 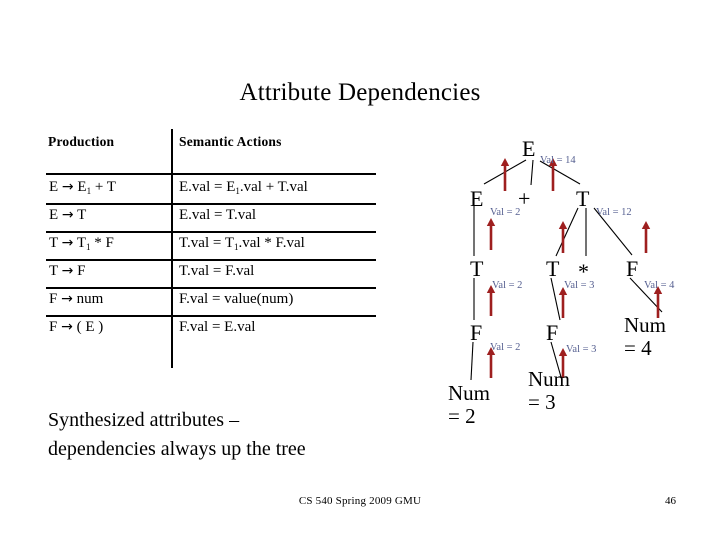 What do you see at coordinates (505, 174) in the screenshot?
I see `dependency-arrow-arrow-eleft-to-root` at bounding box center [505, 174].